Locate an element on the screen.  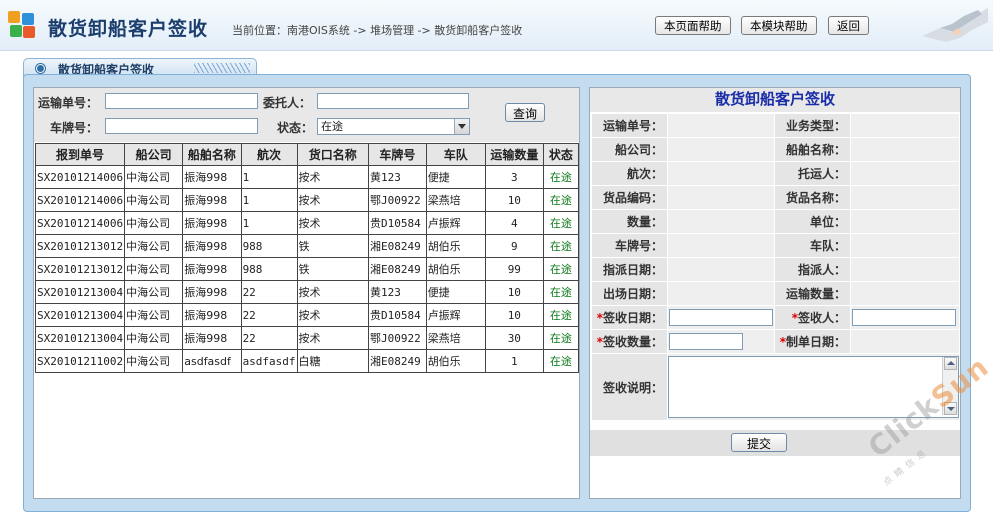
form-label: *签收人： is located at coordinates (812, 317).